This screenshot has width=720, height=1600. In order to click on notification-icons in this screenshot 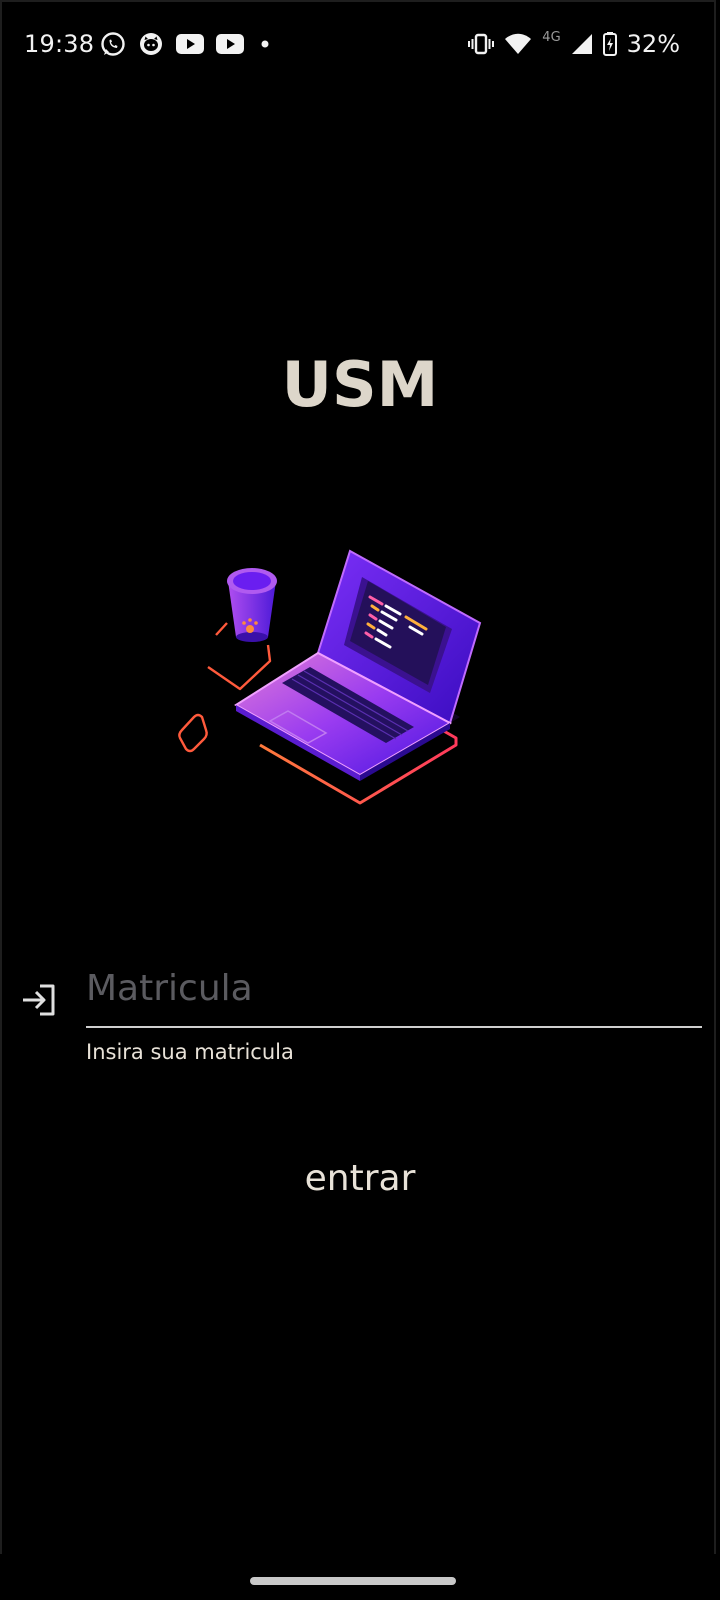, I will do `click(187, 44)`.